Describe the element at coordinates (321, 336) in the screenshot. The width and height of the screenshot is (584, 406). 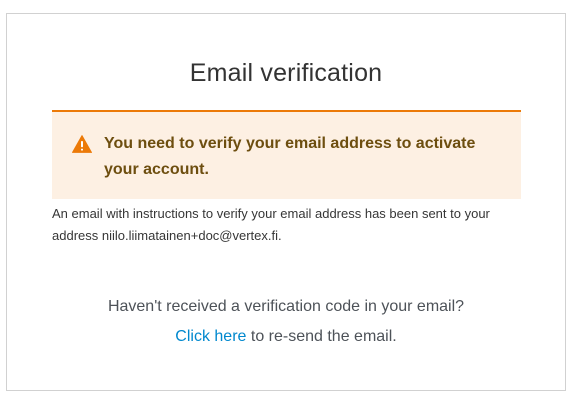
I see `resend-suffix: to re-send the email.` at that location.